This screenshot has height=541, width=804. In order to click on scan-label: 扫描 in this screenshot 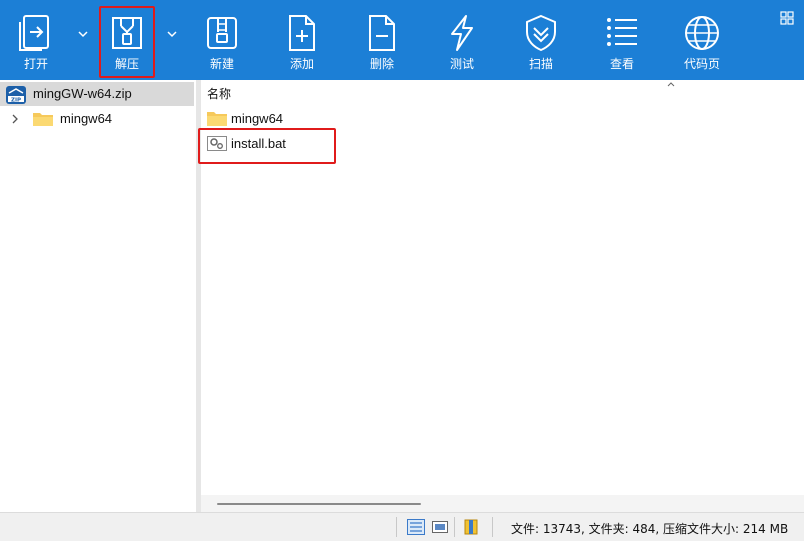, I will do `click(540, 64)`.